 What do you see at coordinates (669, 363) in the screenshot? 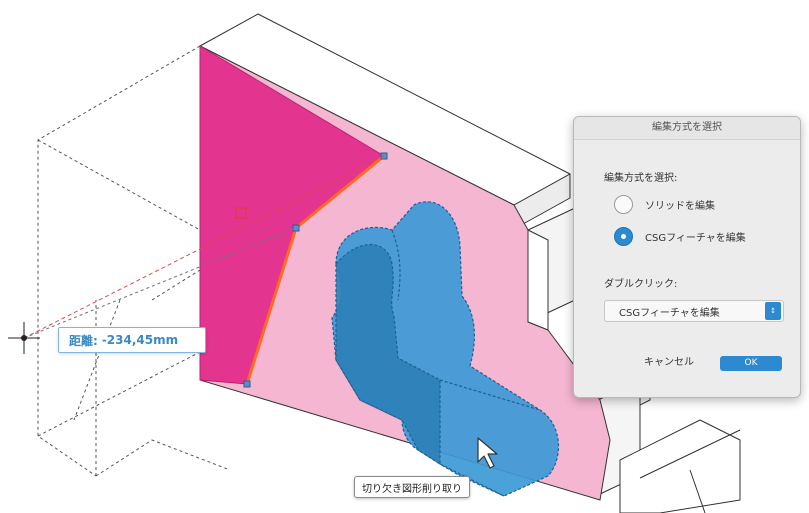
I see `cancel-button: キャンセル` at bounding box center [669, 363].